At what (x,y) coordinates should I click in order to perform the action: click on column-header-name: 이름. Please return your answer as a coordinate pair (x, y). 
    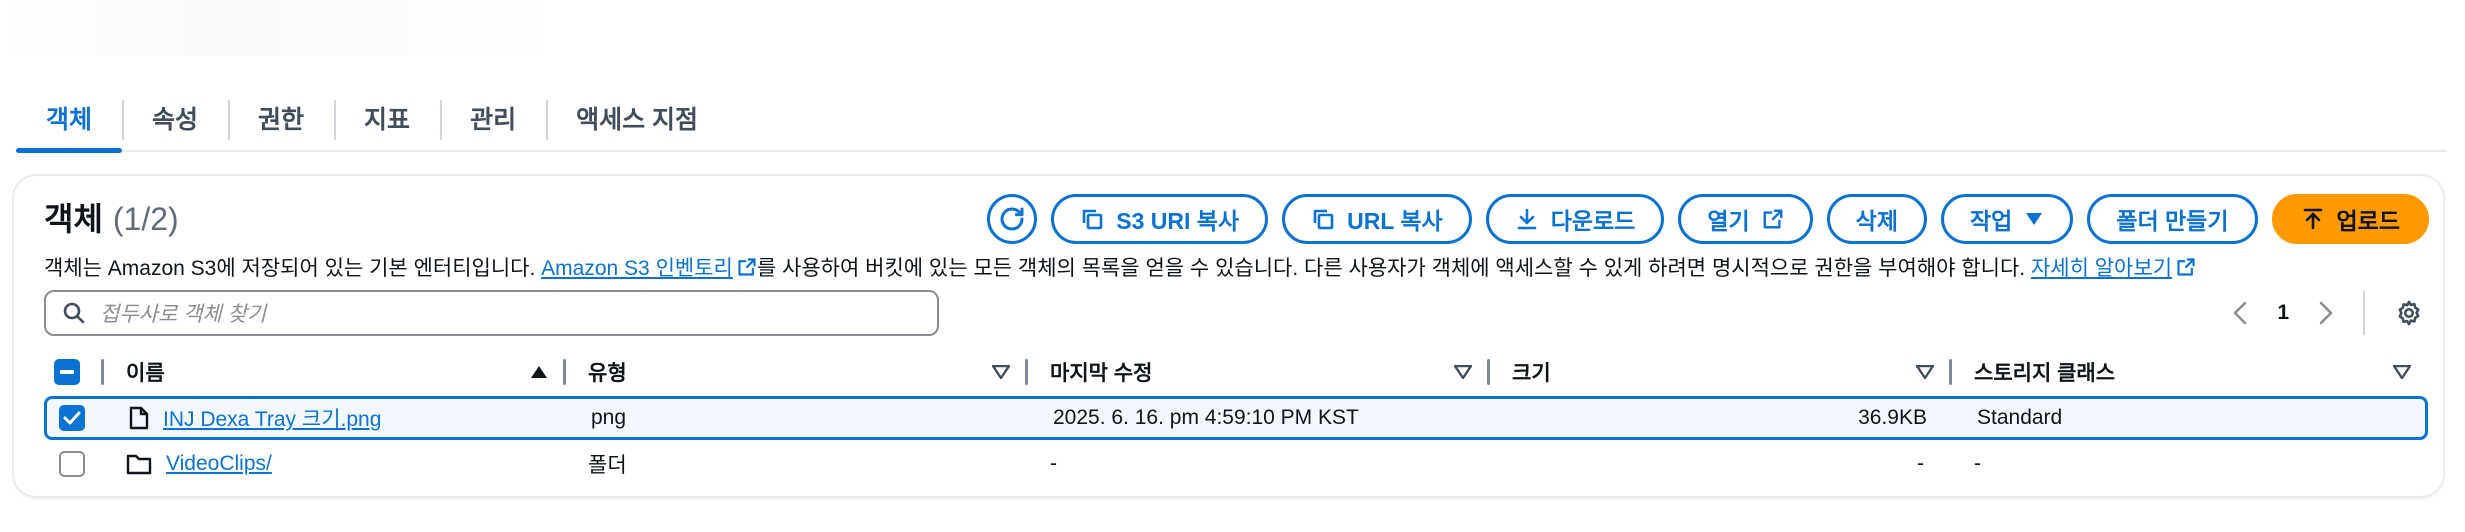
    Looking at the image, I should click on (335, 372).